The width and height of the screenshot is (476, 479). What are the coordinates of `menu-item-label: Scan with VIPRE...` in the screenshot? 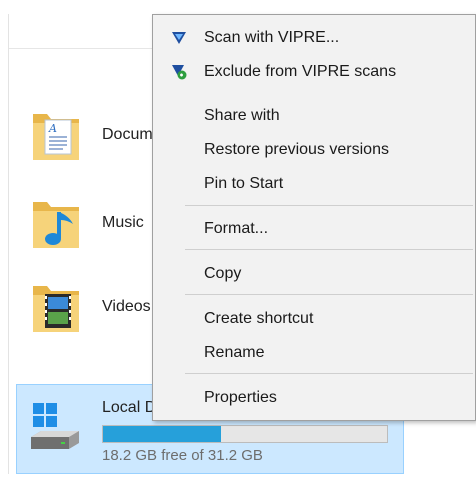 It's located at (272, 37).